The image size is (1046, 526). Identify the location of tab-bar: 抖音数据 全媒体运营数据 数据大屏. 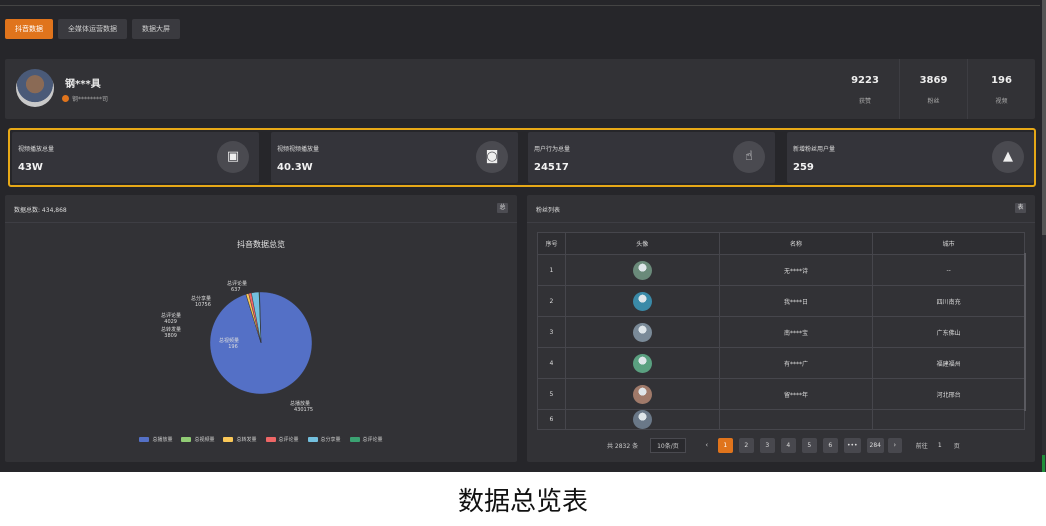
(92, 29).